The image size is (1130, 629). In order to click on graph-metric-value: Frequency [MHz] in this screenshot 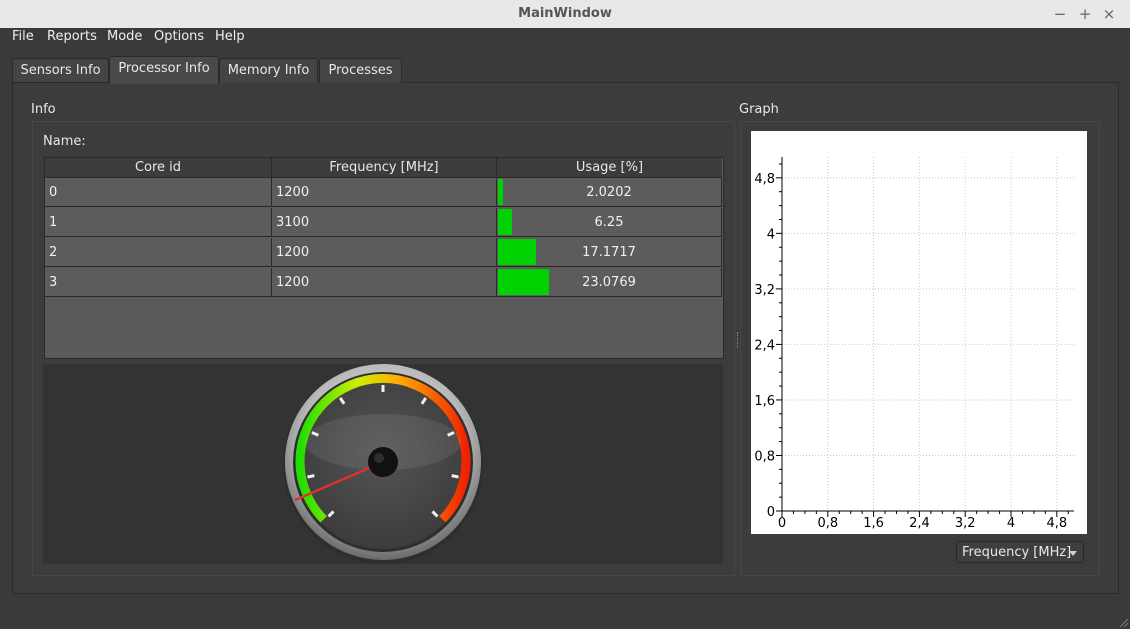, I will do `click(1017, 552)`.